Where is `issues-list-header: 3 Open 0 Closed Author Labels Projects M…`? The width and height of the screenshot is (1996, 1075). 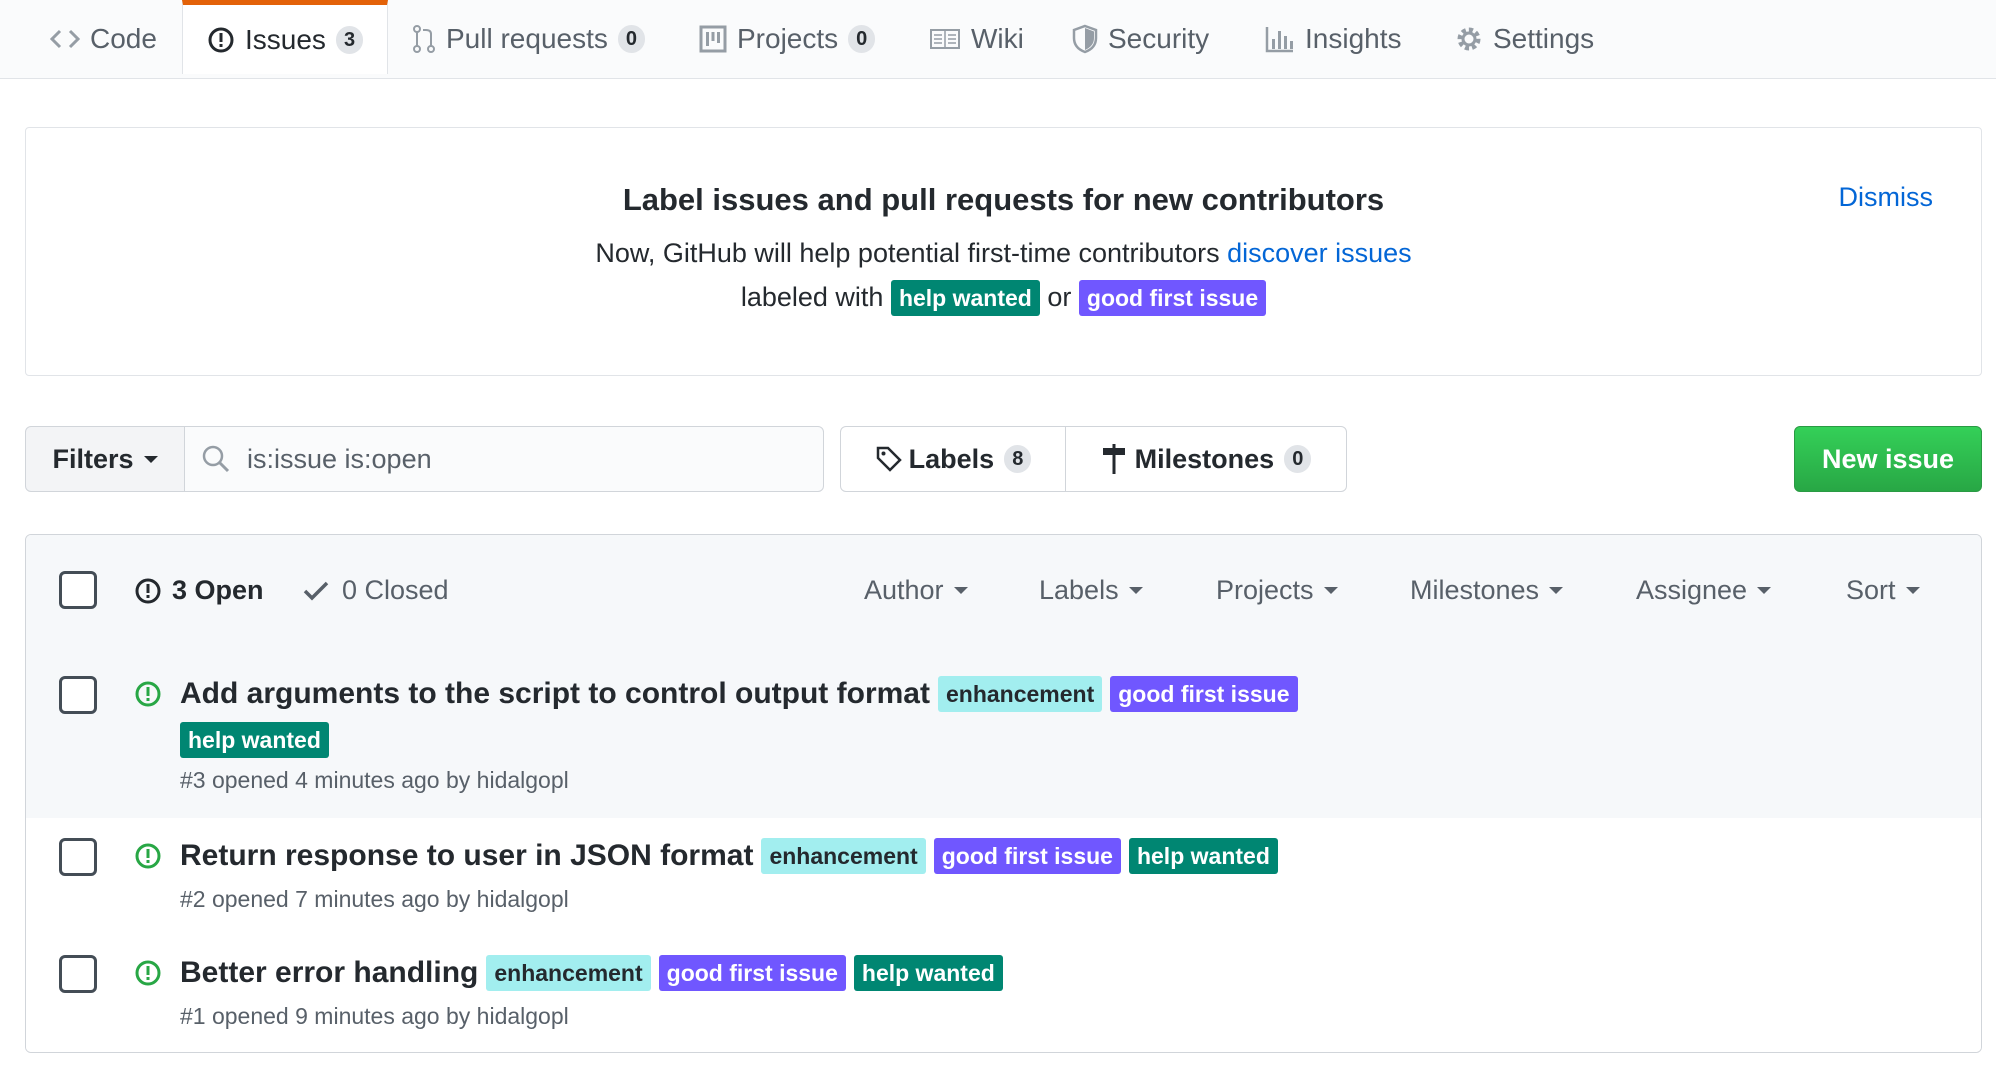 issues-list-header: 3 Open 0 Closed Author Labels Projects M… is located at coordinates (1003, 596).